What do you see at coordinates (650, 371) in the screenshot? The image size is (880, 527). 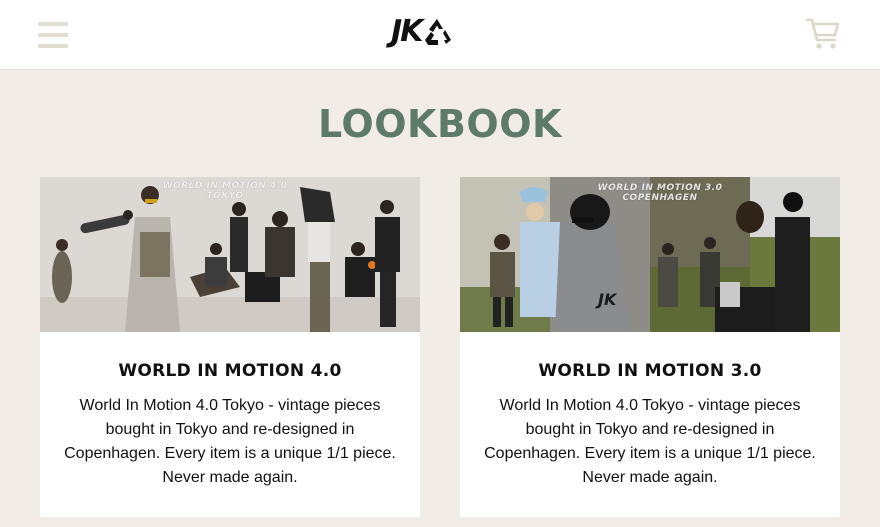 I see `card-title: WORLD IN MOTION 3.0` at bounding box center [650, 371].